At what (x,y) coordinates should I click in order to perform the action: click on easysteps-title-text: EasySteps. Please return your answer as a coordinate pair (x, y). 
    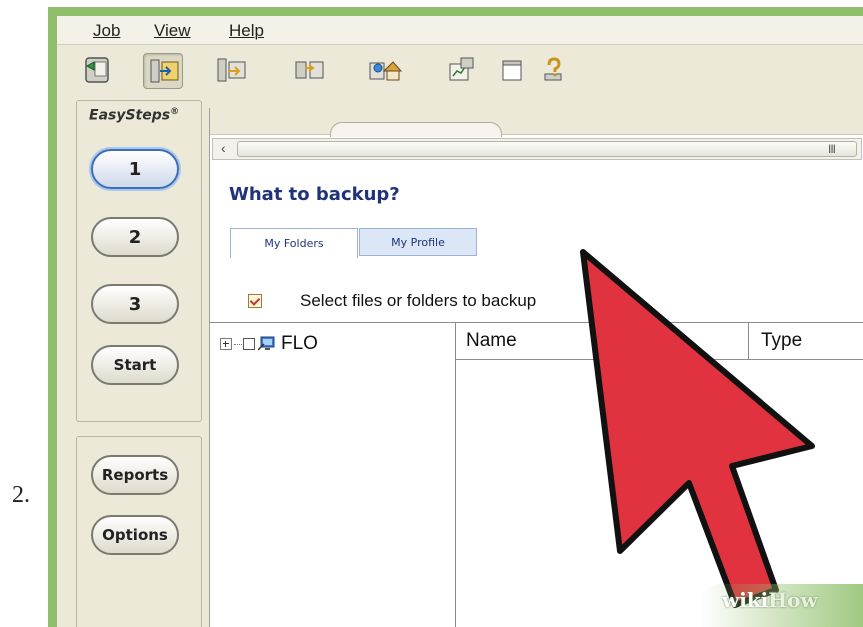
    Looking at the image, I should click on (130, 115).